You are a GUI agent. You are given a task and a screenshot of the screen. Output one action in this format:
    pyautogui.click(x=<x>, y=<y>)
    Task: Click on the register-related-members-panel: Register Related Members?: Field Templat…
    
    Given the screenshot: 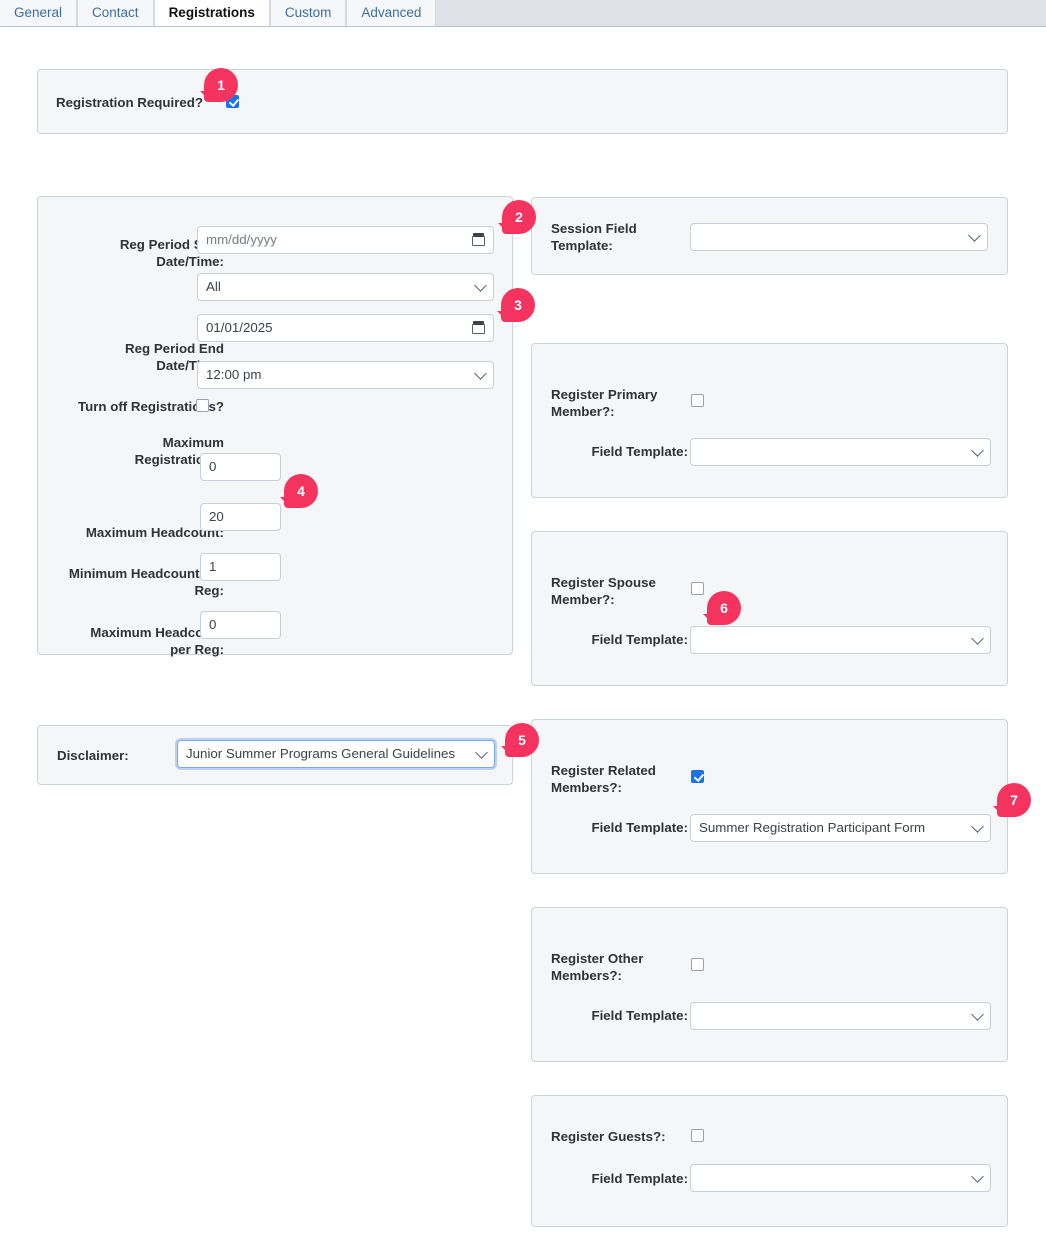 What is the action you would take?
    pyautogui.click(x=769, y=796)
    